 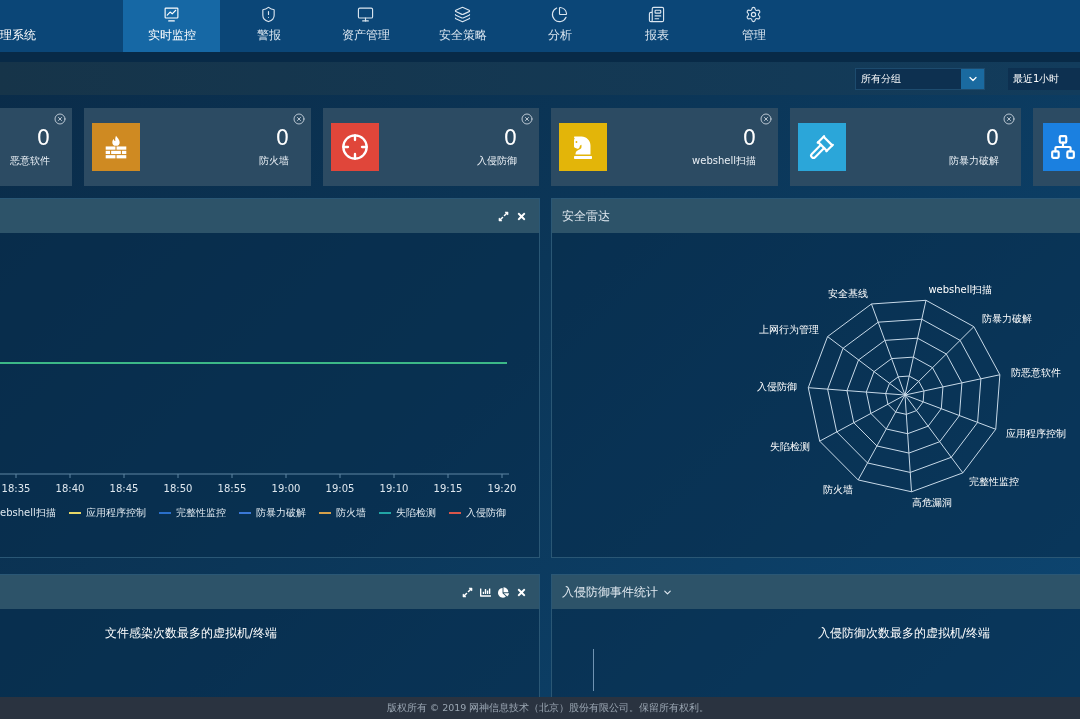 I want to click on radar-axis-label: 防恶意软件, so click(x=1035, y=372).